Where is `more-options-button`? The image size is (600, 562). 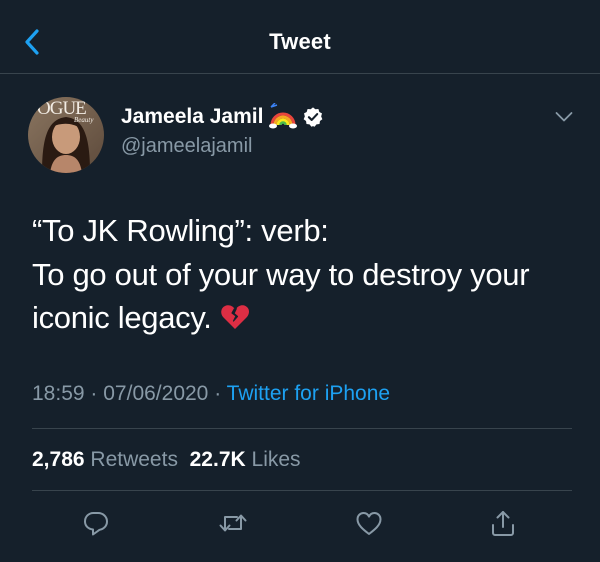 more-options-button is located at coordinates (564, 117).